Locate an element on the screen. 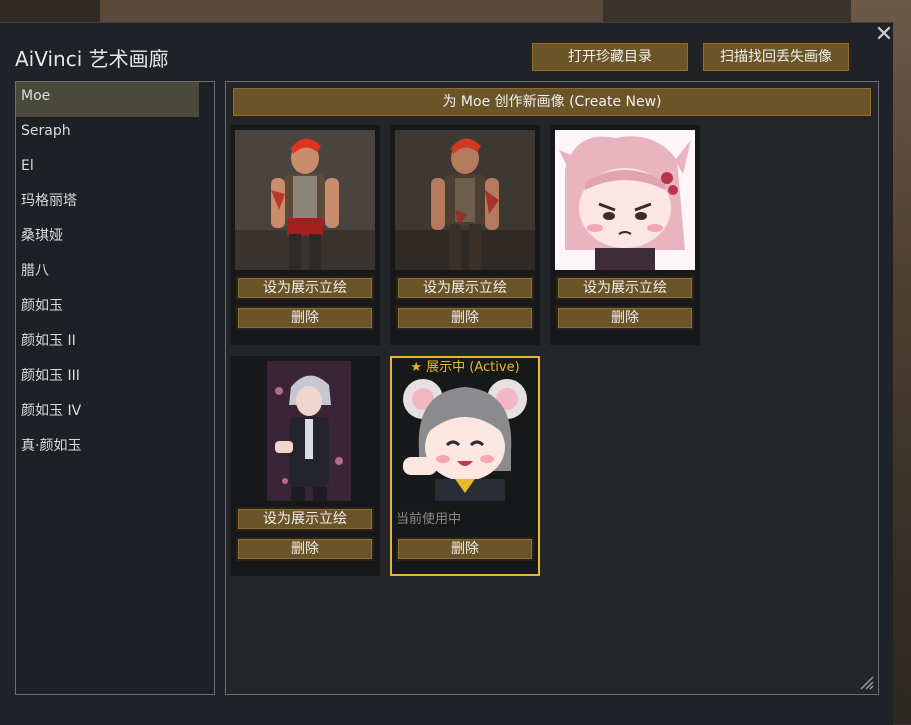 This screenshot has width=911, height=725. chibi-grey-mousegirl-image is located at coordinates (465, 431).